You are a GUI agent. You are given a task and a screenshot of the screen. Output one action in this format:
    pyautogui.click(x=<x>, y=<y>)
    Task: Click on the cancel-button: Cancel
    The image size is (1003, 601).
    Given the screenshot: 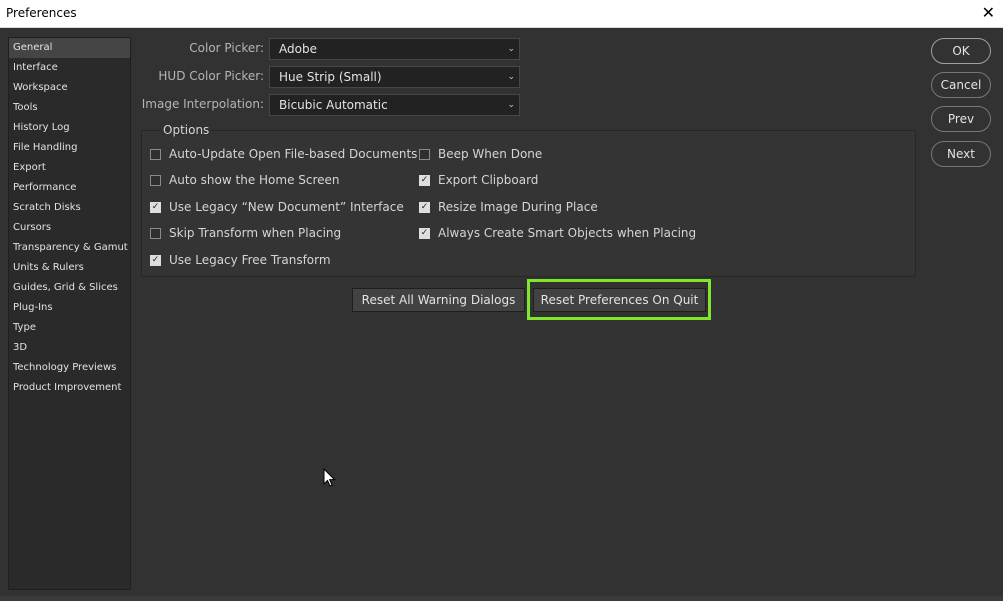 What is the action you would take?
    pyautogui.click(x=961, y=85)
    